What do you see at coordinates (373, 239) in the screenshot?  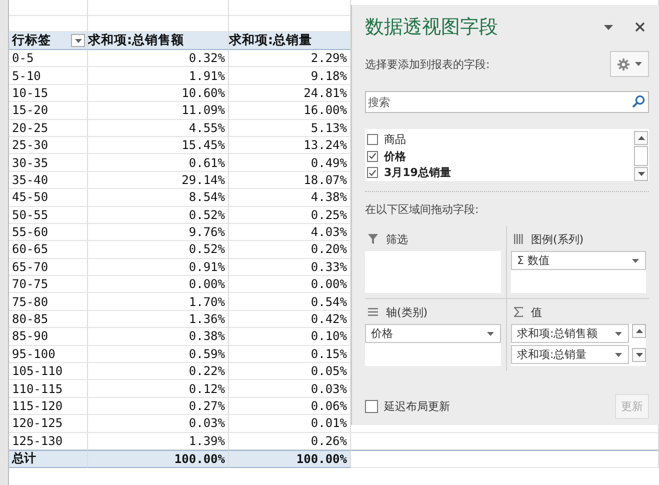 I see `filter-icon` at bounding box center [373, 239].